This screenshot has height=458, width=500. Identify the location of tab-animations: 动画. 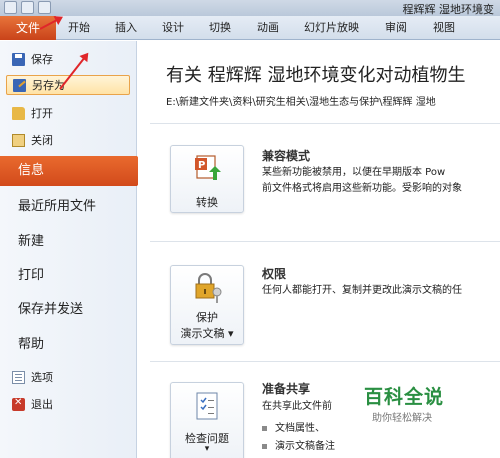
(268, 28).